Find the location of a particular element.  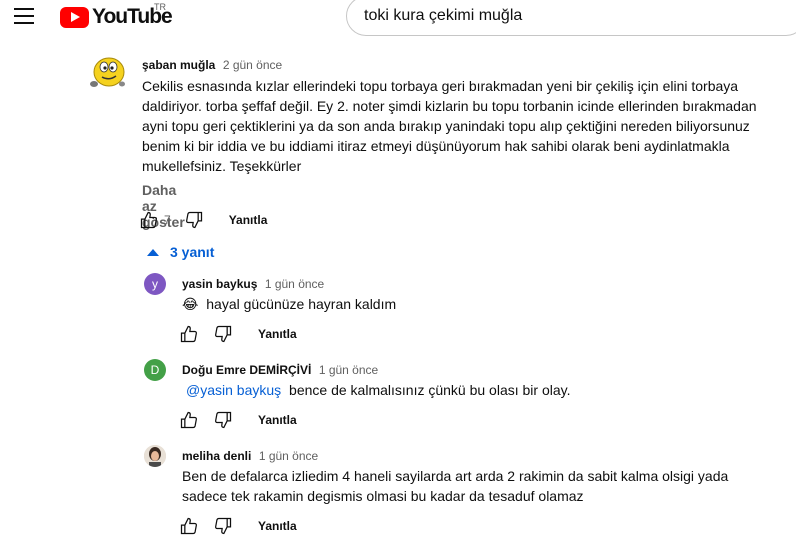

avatar-letter: y is located at coordinates (155, 284).